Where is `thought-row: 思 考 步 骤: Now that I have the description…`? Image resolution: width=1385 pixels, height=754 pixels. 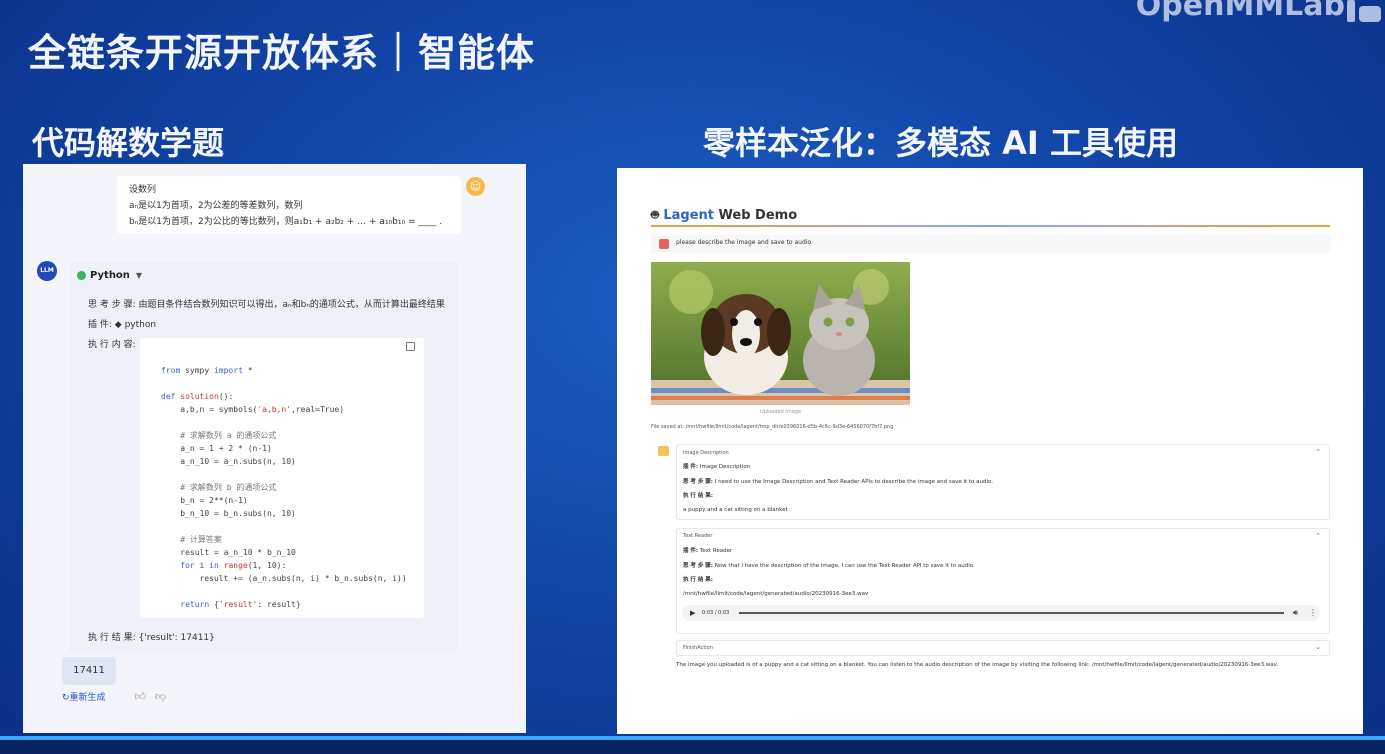 thought-row: 思 考 步 骤: Now that I have the description… is located at coordinates (829, 565).